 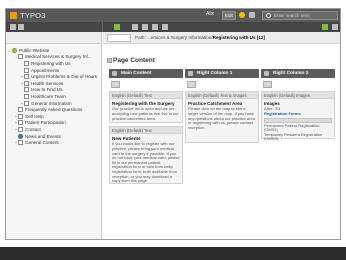 I want to click on logo-text: TYPO3, so click(x=33, y=15).